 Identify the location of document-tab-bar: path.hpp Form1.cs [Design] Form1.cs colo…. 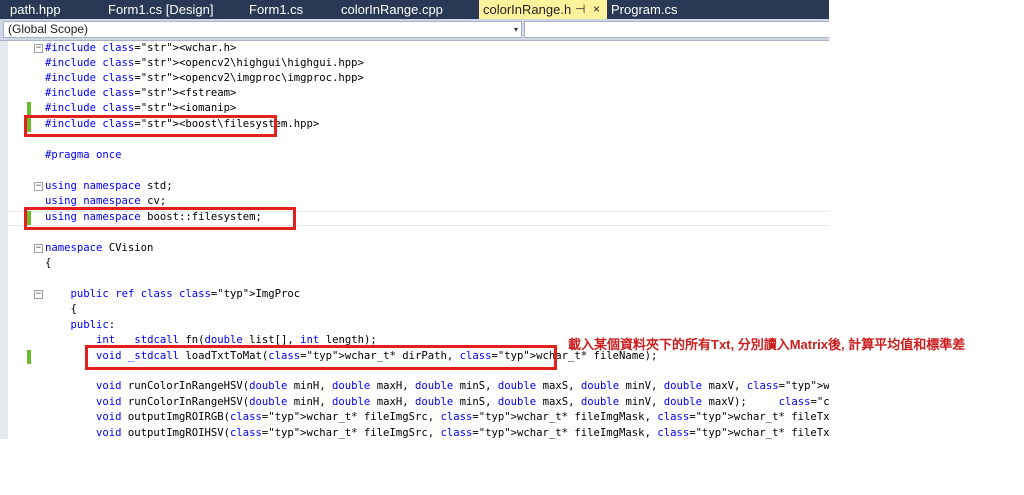
(414, 9).